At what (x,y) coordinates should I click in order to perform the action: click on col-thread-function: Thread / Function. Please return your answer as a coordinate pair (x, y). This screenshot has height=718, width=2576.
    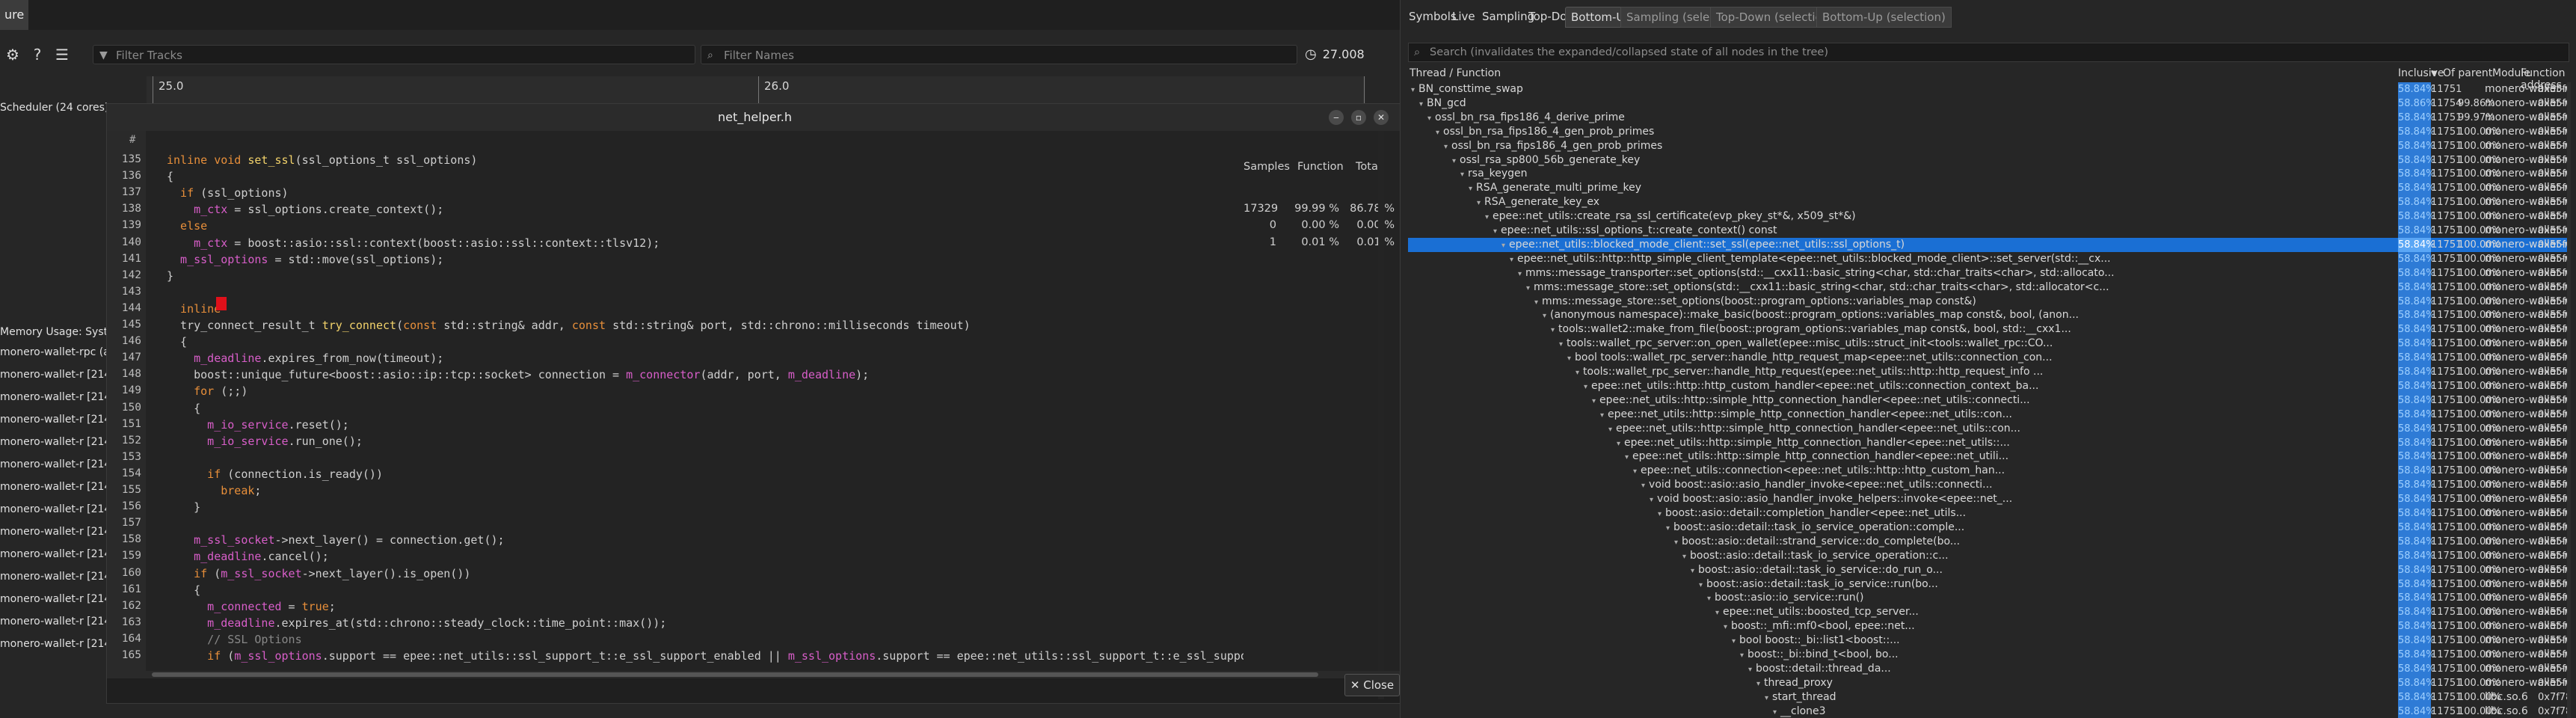
    Looking at the image, I should click on (1455, 73).